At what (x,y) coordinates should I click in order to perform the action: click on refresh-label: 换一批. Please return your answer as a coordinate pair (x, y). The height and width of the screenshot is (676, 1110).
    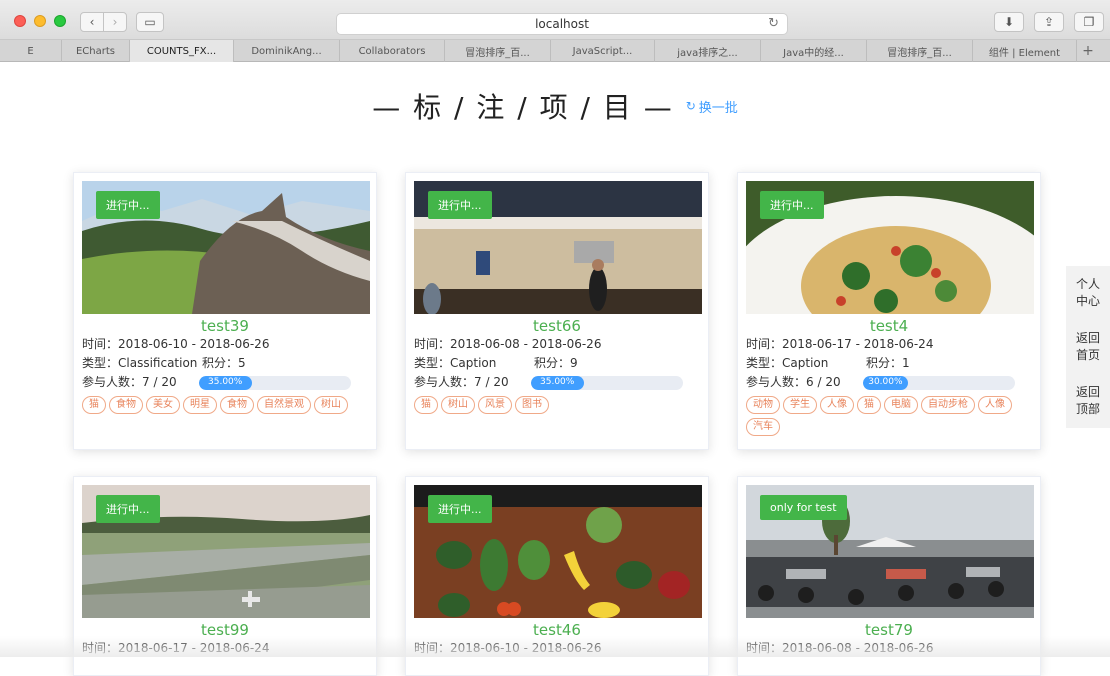
    Looking at the image, I should click on (718, 108).